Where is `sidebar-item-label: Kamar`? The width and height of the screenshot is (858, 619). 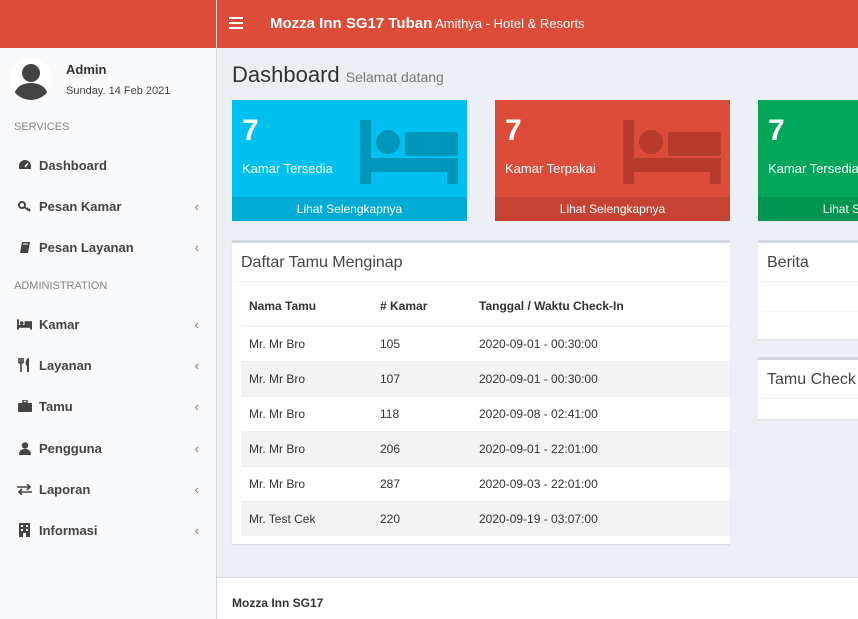
sidebar-item-label: Kamar is located at coordinates (59, 324).